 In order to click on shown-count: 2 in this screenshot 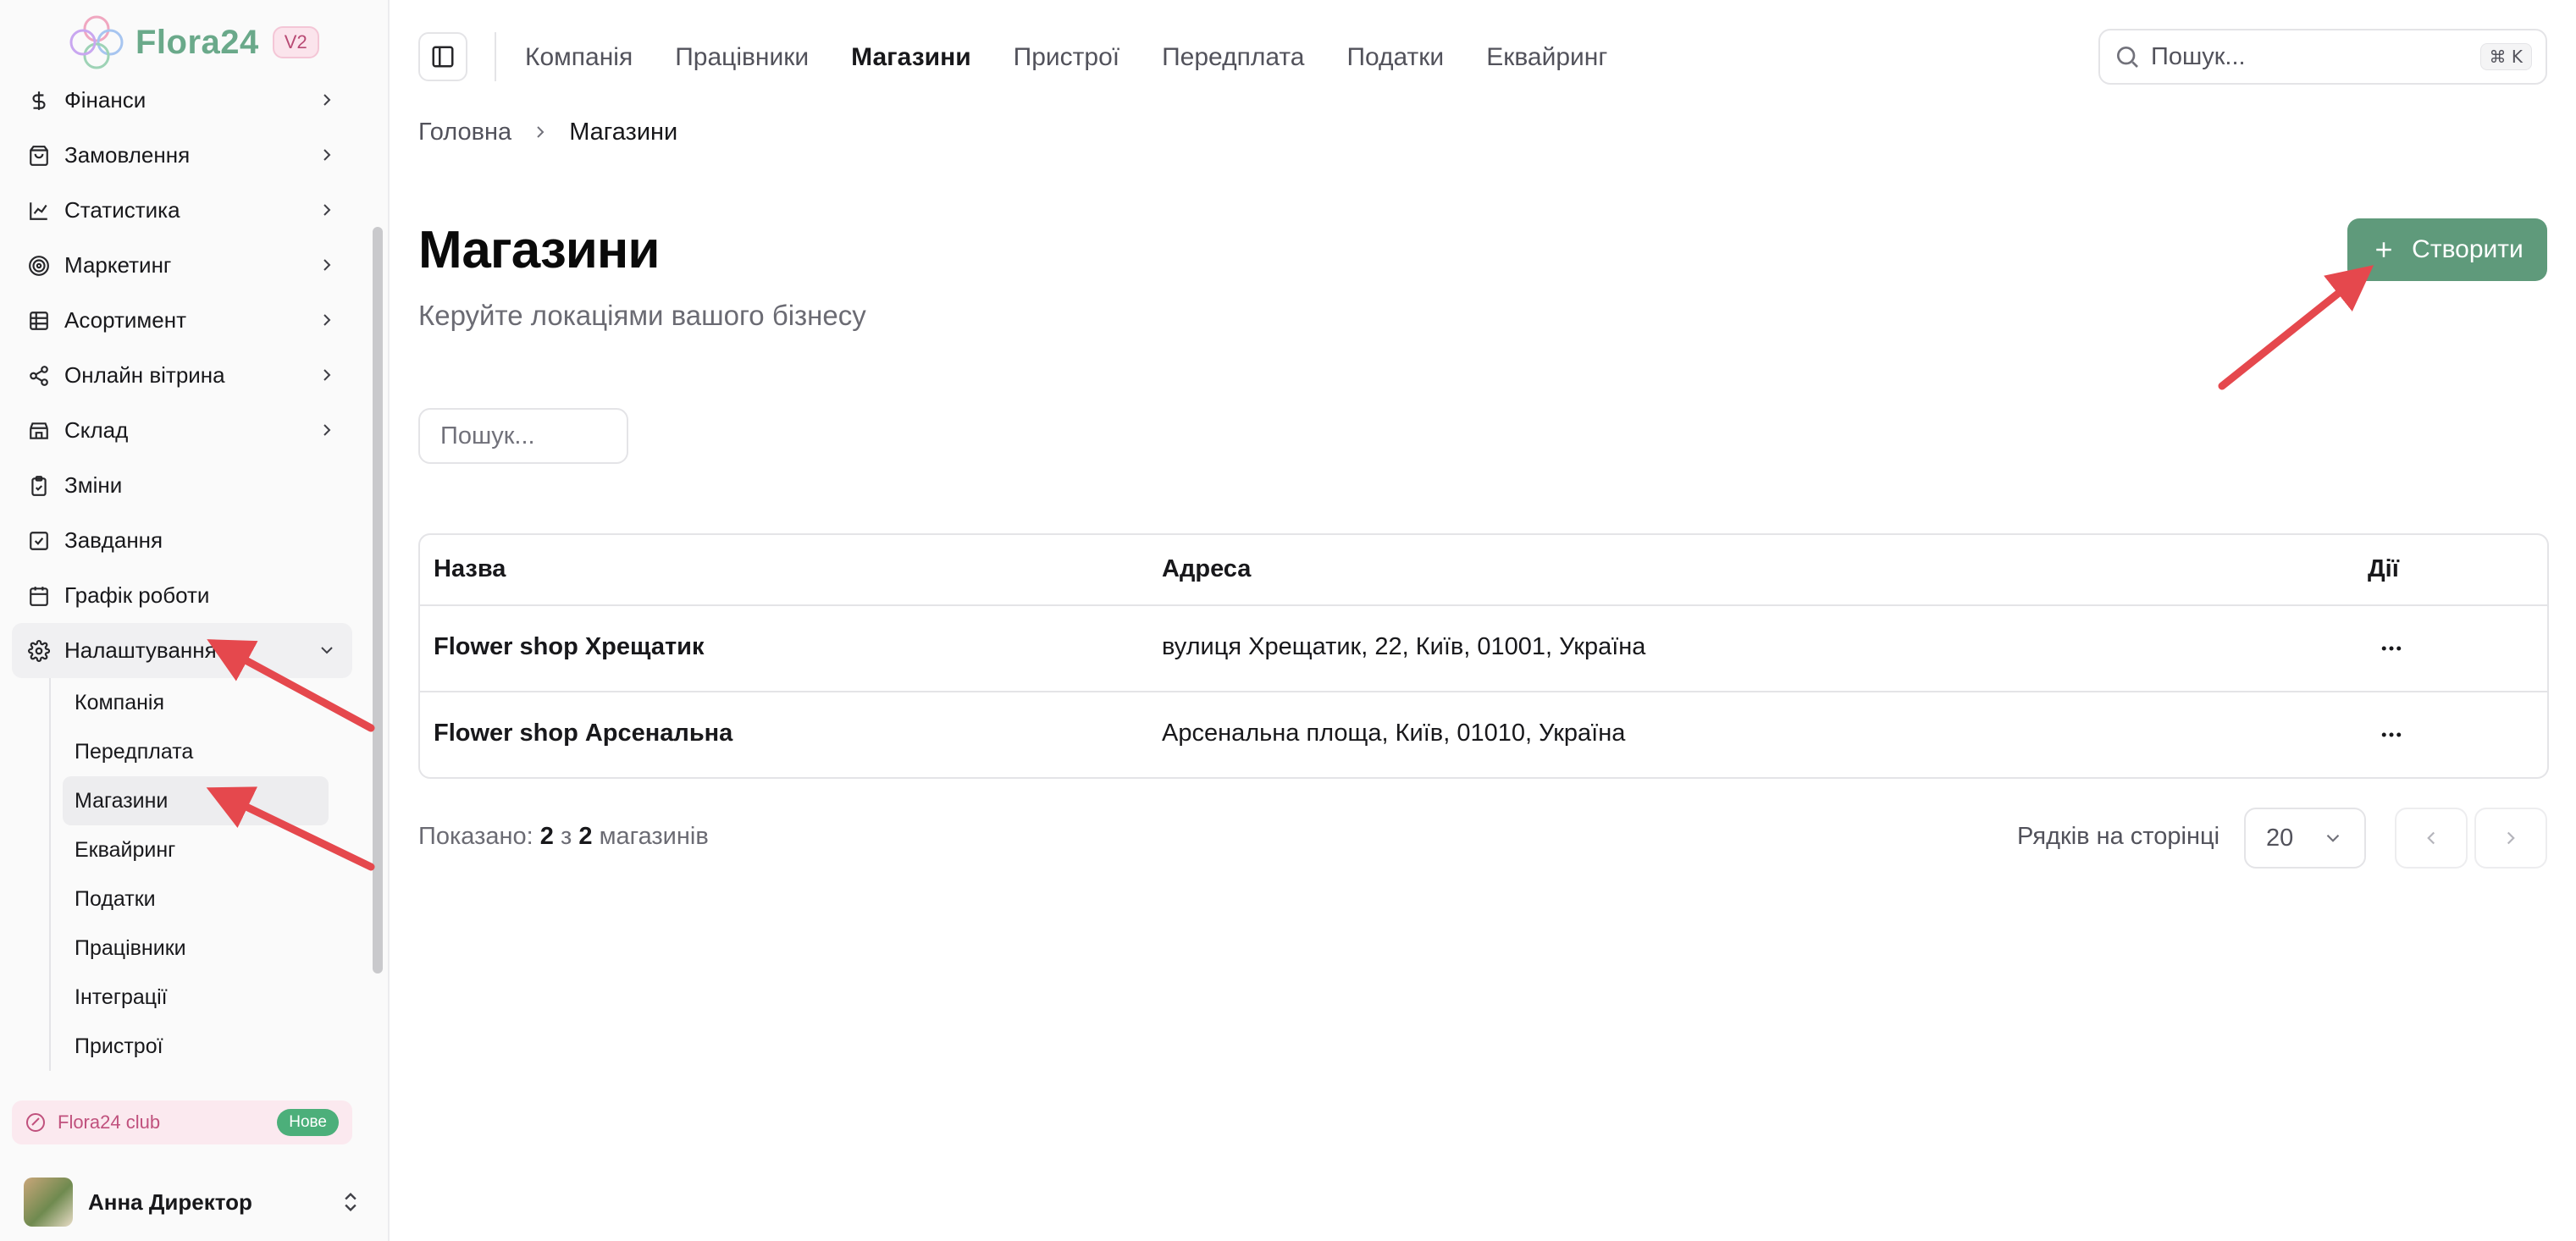, I will do `click(546, 836)`.